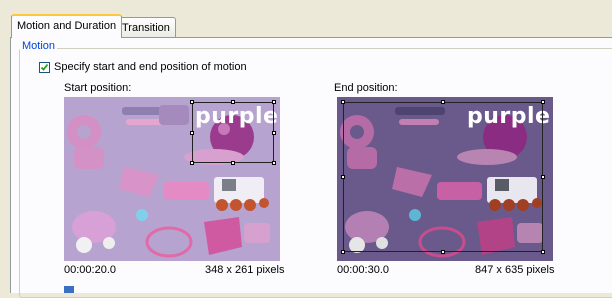 This screenshot has height=298, width=612. Describe the element at coordinates (363, 270) in the screenshot. I see `end-time: 00:00:30.0` at that location.